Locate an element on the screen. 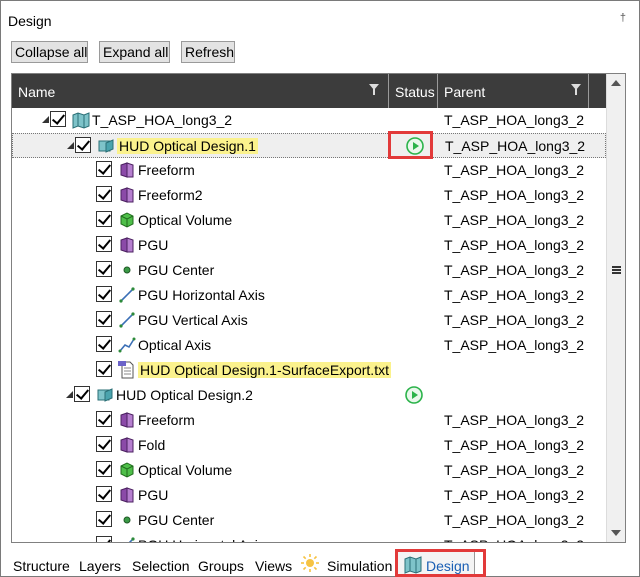 The width and height of the screenshot is (640, 577). tree-row: HUD Optical Design.1-SurfaceExport.txt is located at coordinates (309, 370).